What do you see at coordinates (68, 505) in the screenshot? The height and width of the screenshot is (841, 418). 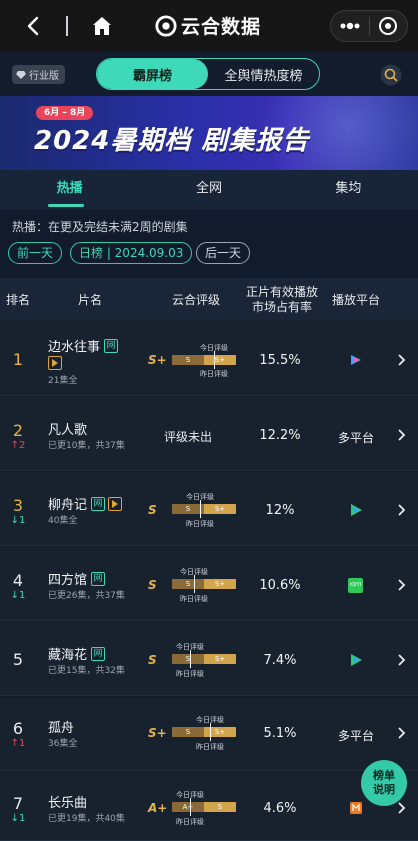 I see `drama-title-text: 柳舟记` at bounding box center [68, 505].